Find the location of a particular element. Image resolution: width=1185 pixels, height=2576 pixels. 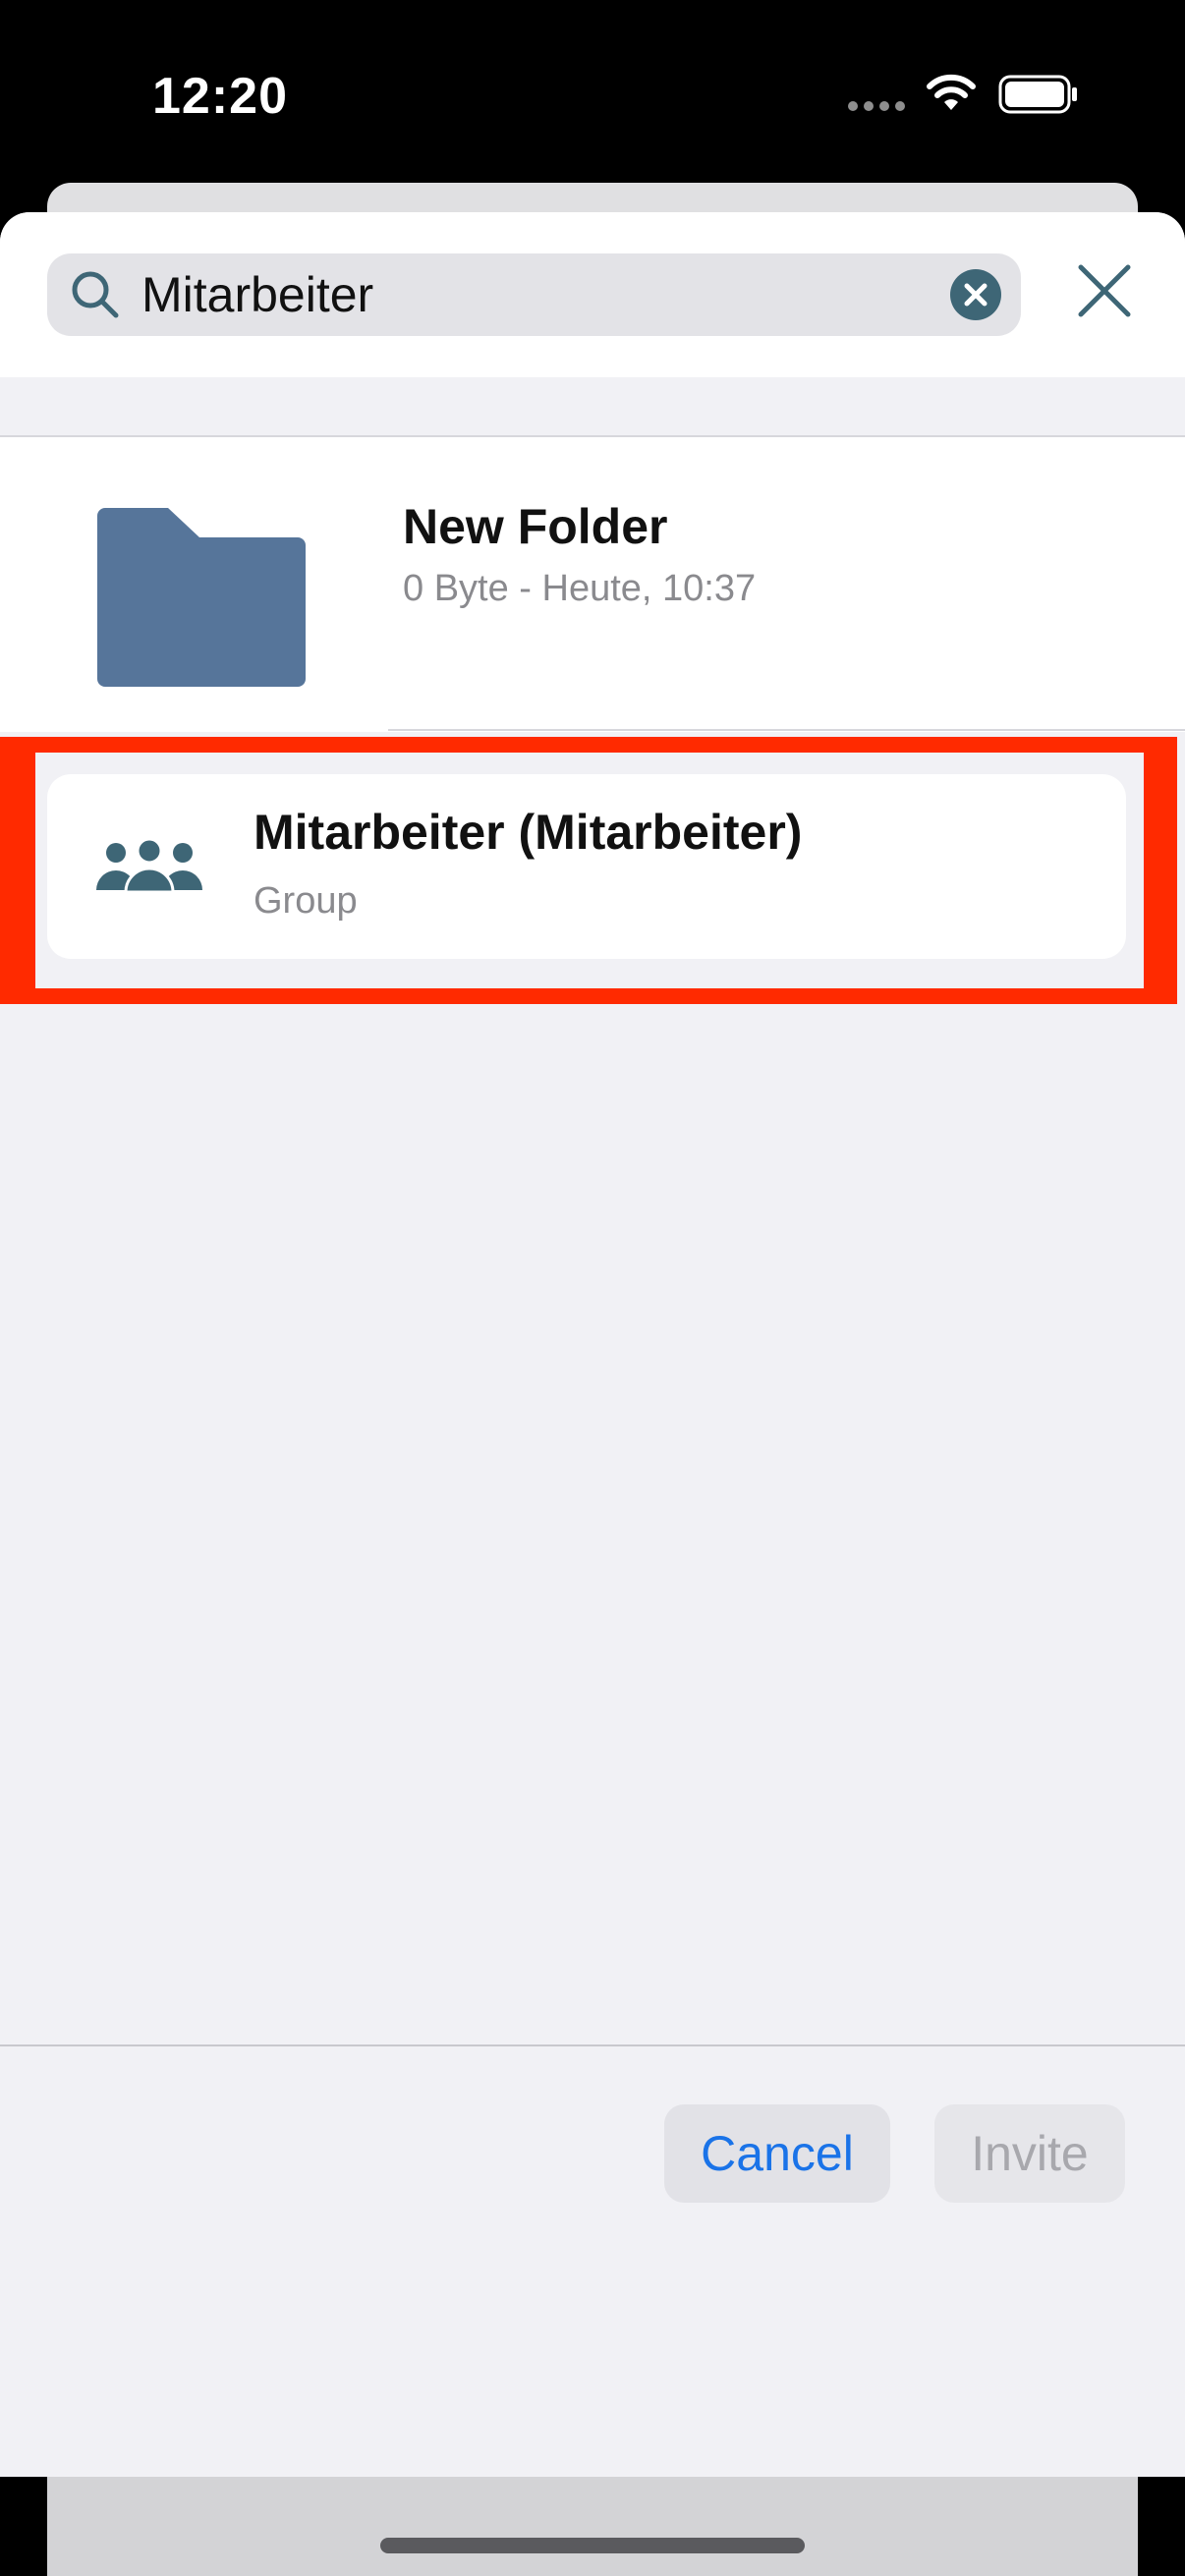

list-item-group: Mitarbeiter (Mitarbeiter) Group is located at coordinates (587, 866).